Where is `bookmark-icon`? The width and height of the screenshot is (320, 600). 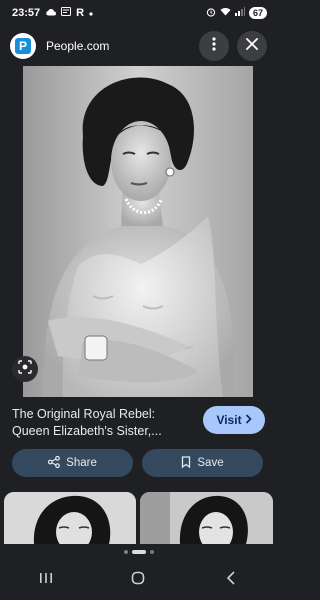 bookmark-icon is located at coordinates (186, 463).